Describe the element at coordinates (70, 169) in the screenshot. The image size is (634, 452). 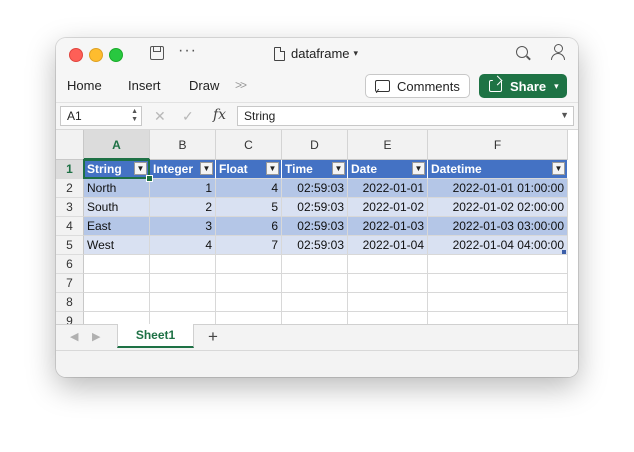
I see `row-header-1: 1` at that location.